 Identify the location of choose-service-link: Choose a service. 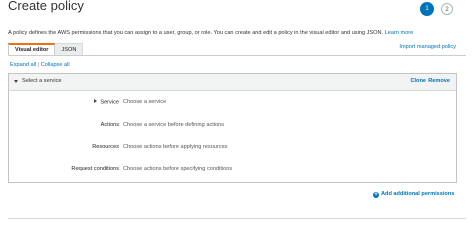
(144, 102).